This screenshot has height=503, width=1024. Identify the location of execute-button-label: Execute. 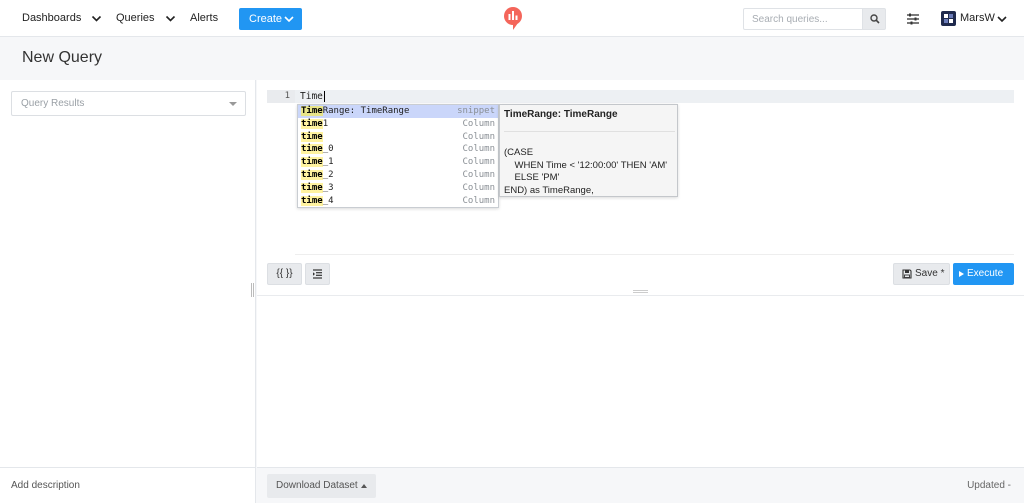
(985, 273).